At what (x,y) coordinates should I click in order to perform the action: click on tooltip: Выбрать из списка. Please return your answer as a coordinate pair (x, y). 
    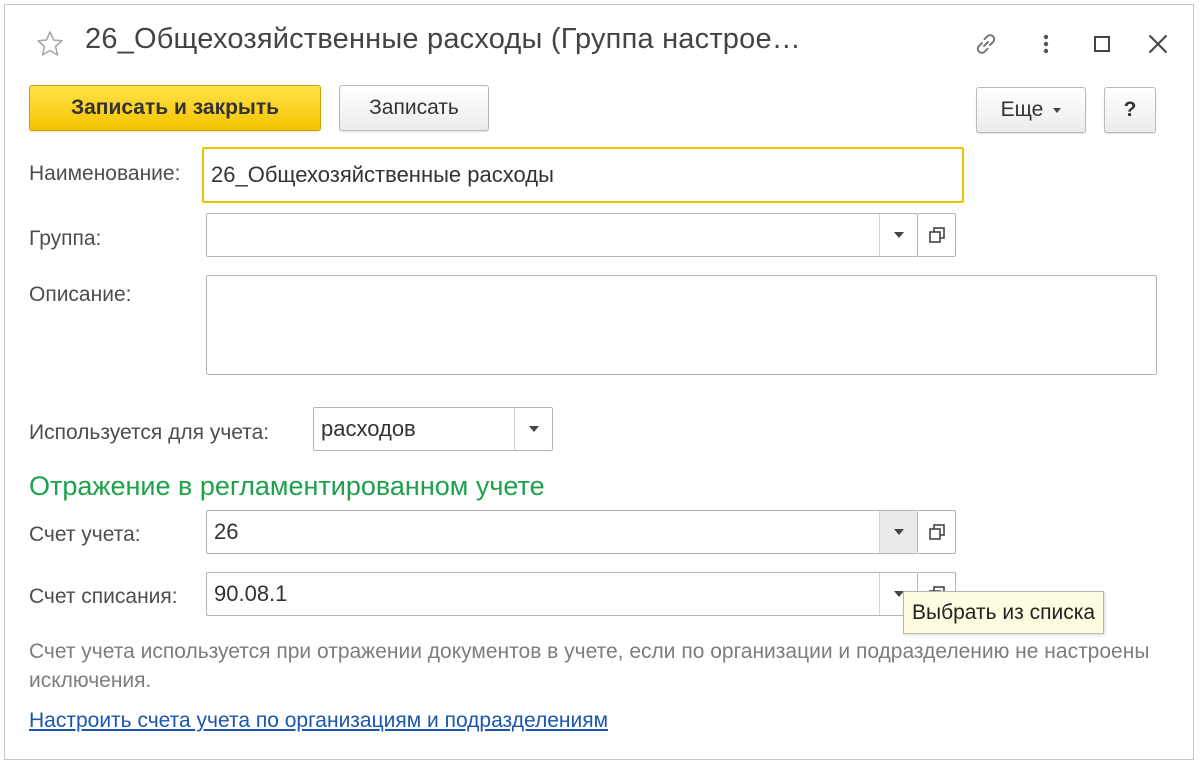
    Looking at the image, I should click on (1004, 612).